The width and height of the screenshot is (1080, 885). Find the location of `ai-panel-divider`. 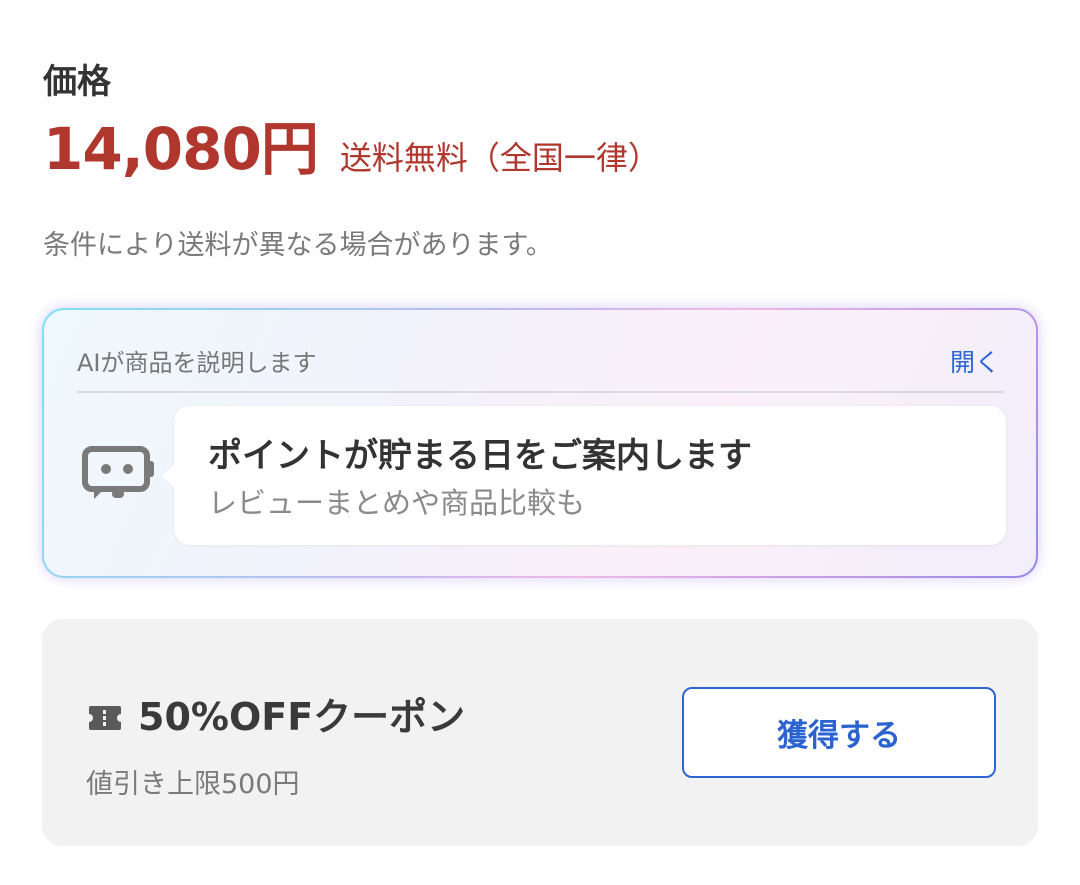

ai-panel-divider is located at coordinates (540, 392).